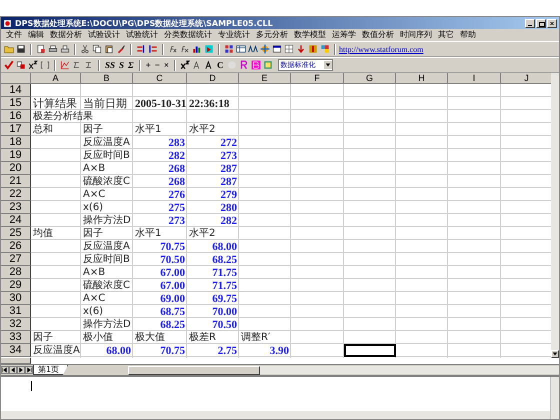  Describe the element at coordinates (272, 35) in the screenshot. I see `menu-item: 多元分析` at that location.